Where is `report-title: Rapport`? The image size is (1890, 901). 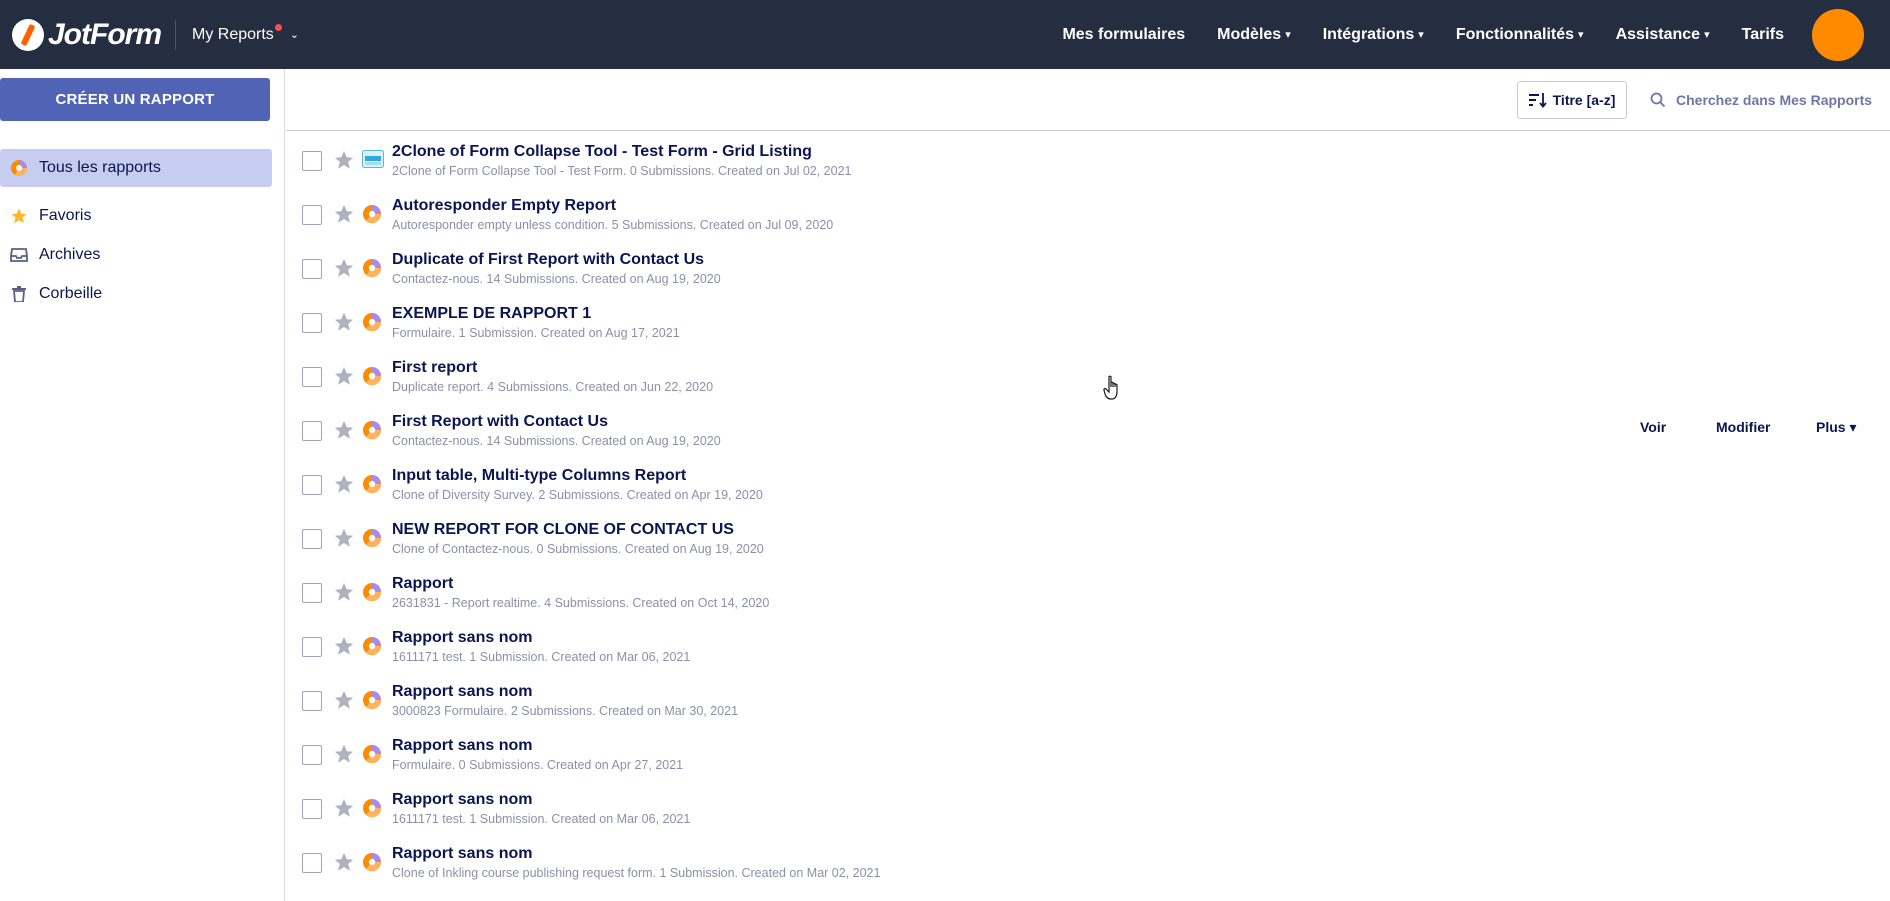 report-title: Rapport is located at coordinates (580, 584).